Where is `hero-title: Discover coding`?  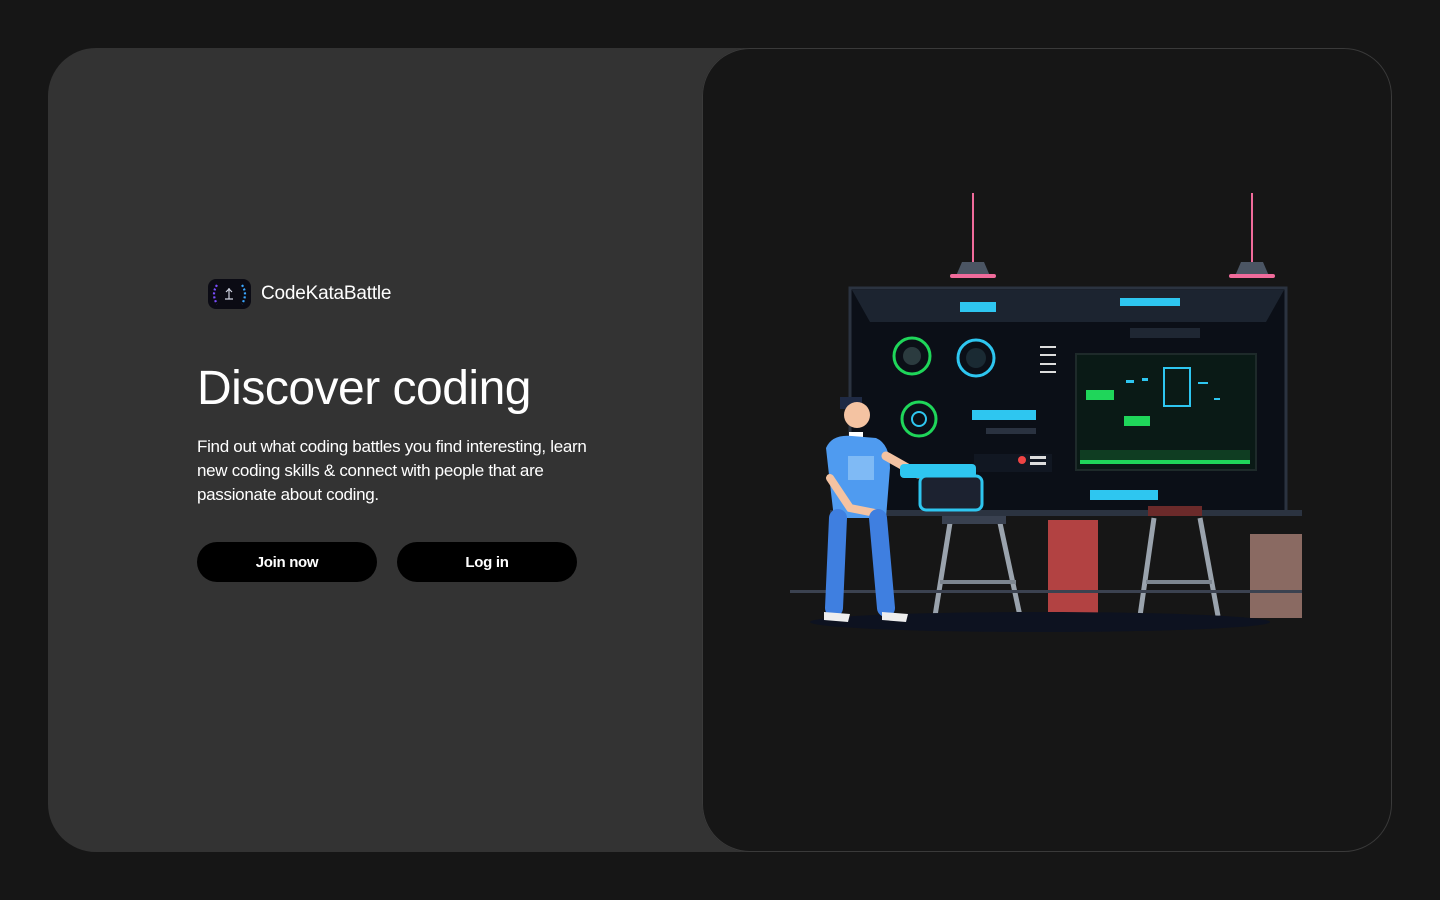 hero-title: Discover coding is located at coordinates (364, 388).